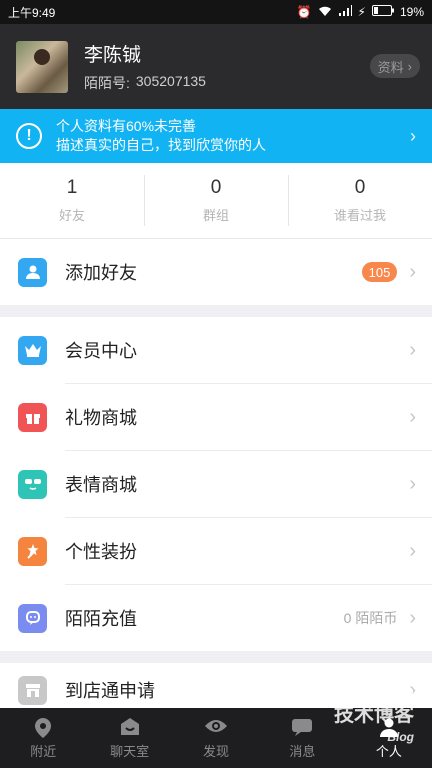  Describe the element at coordinates (107, 83) in the screenshot. I see `user-id-label: 陌陌号:` at that location.